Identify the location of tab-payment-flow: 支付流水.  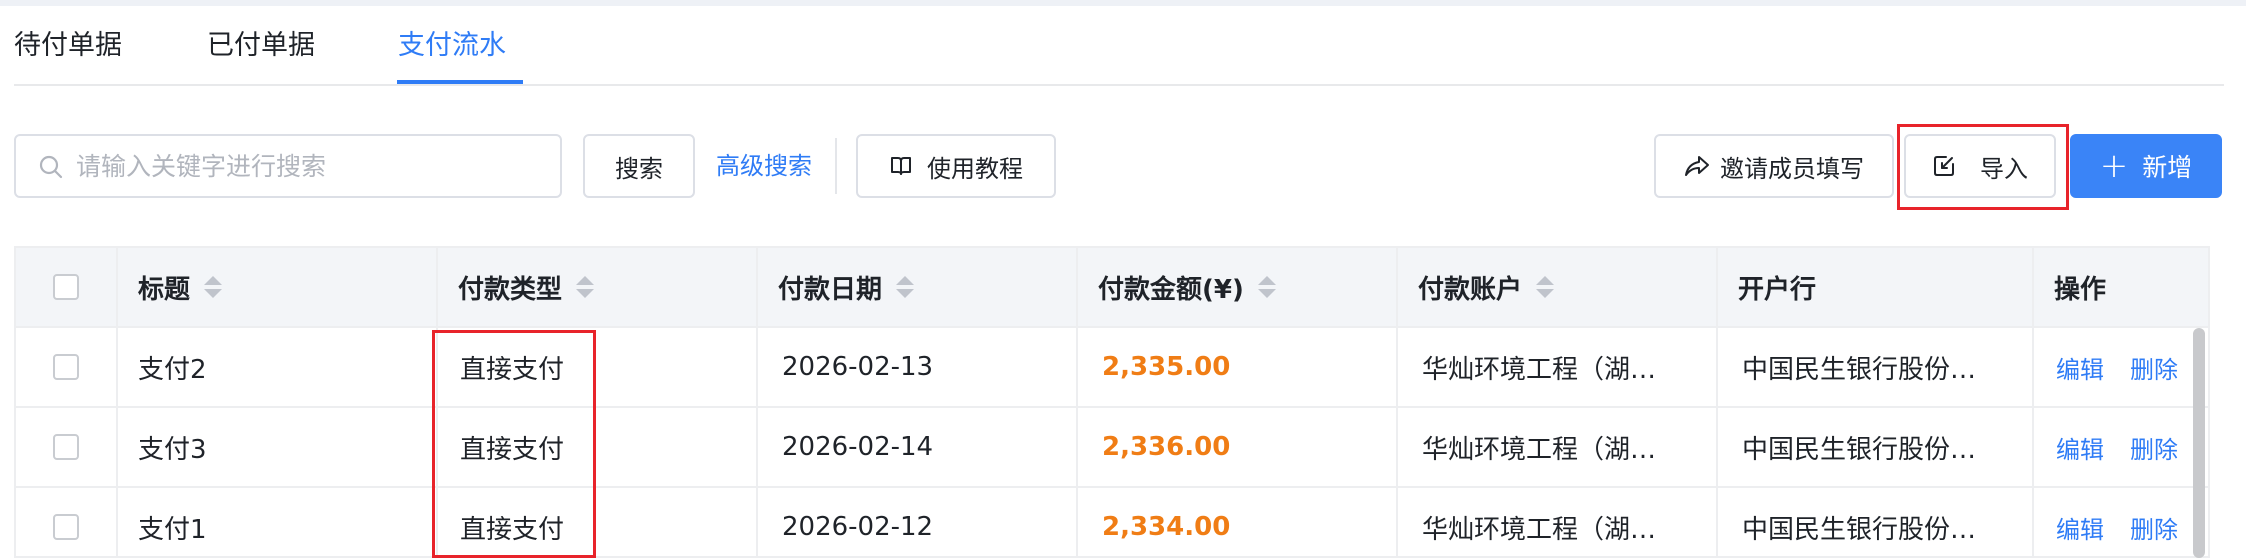
(452, 46).